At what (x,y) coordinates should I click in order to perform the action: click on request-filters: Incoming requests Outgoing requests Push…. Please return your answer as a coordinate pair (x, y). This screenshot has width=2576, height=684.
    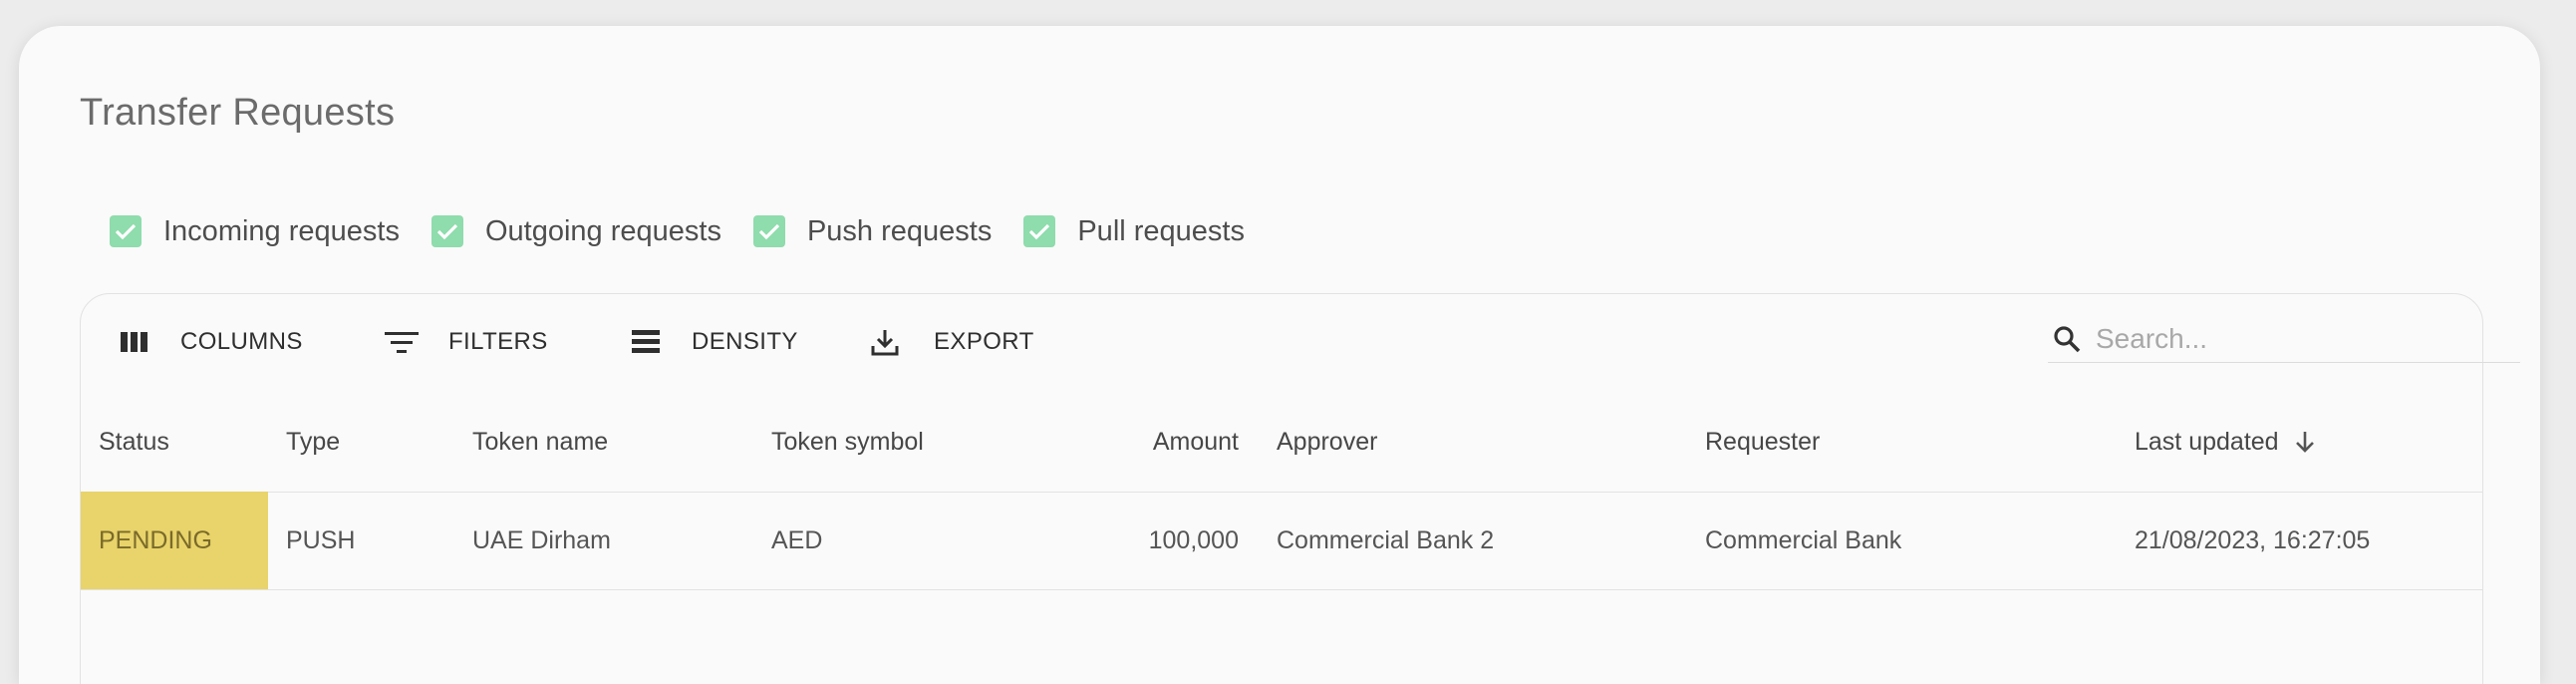
    Looking at the image, I should click on (693, 231).